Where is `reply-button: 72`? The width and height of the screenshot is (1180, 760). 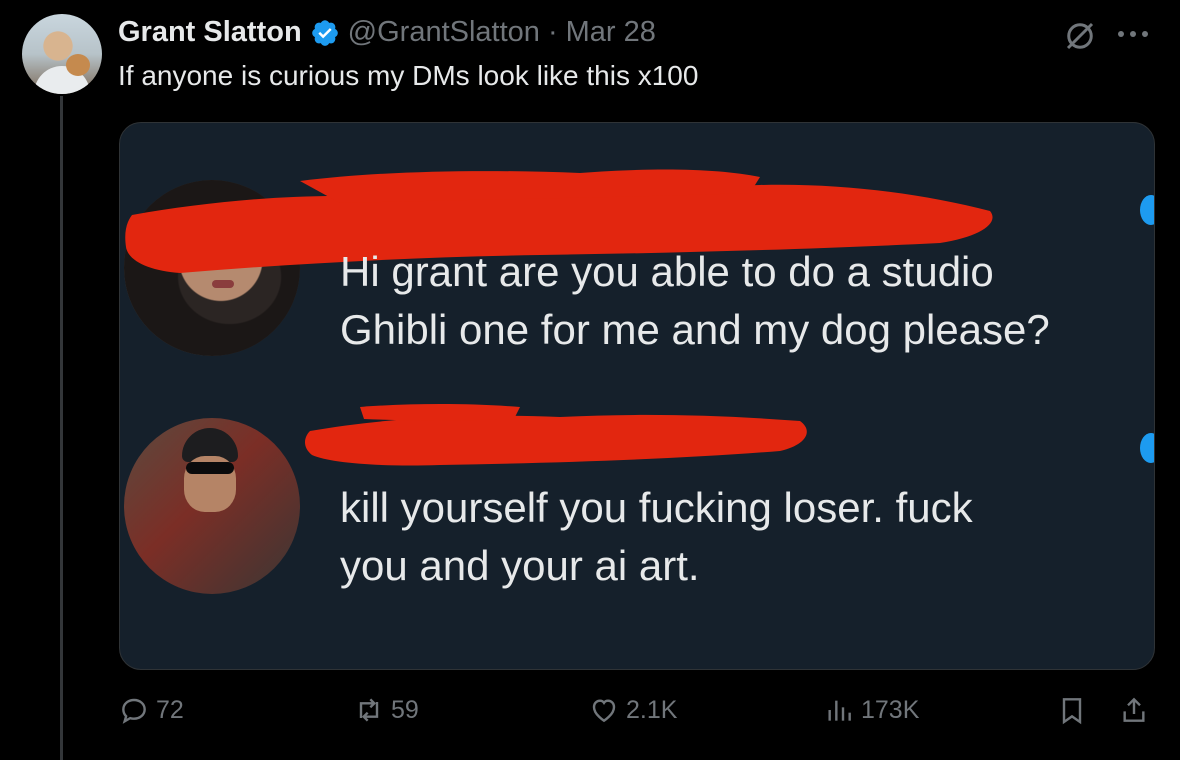
reply-button: 72 is located at coordinates (151, 710).